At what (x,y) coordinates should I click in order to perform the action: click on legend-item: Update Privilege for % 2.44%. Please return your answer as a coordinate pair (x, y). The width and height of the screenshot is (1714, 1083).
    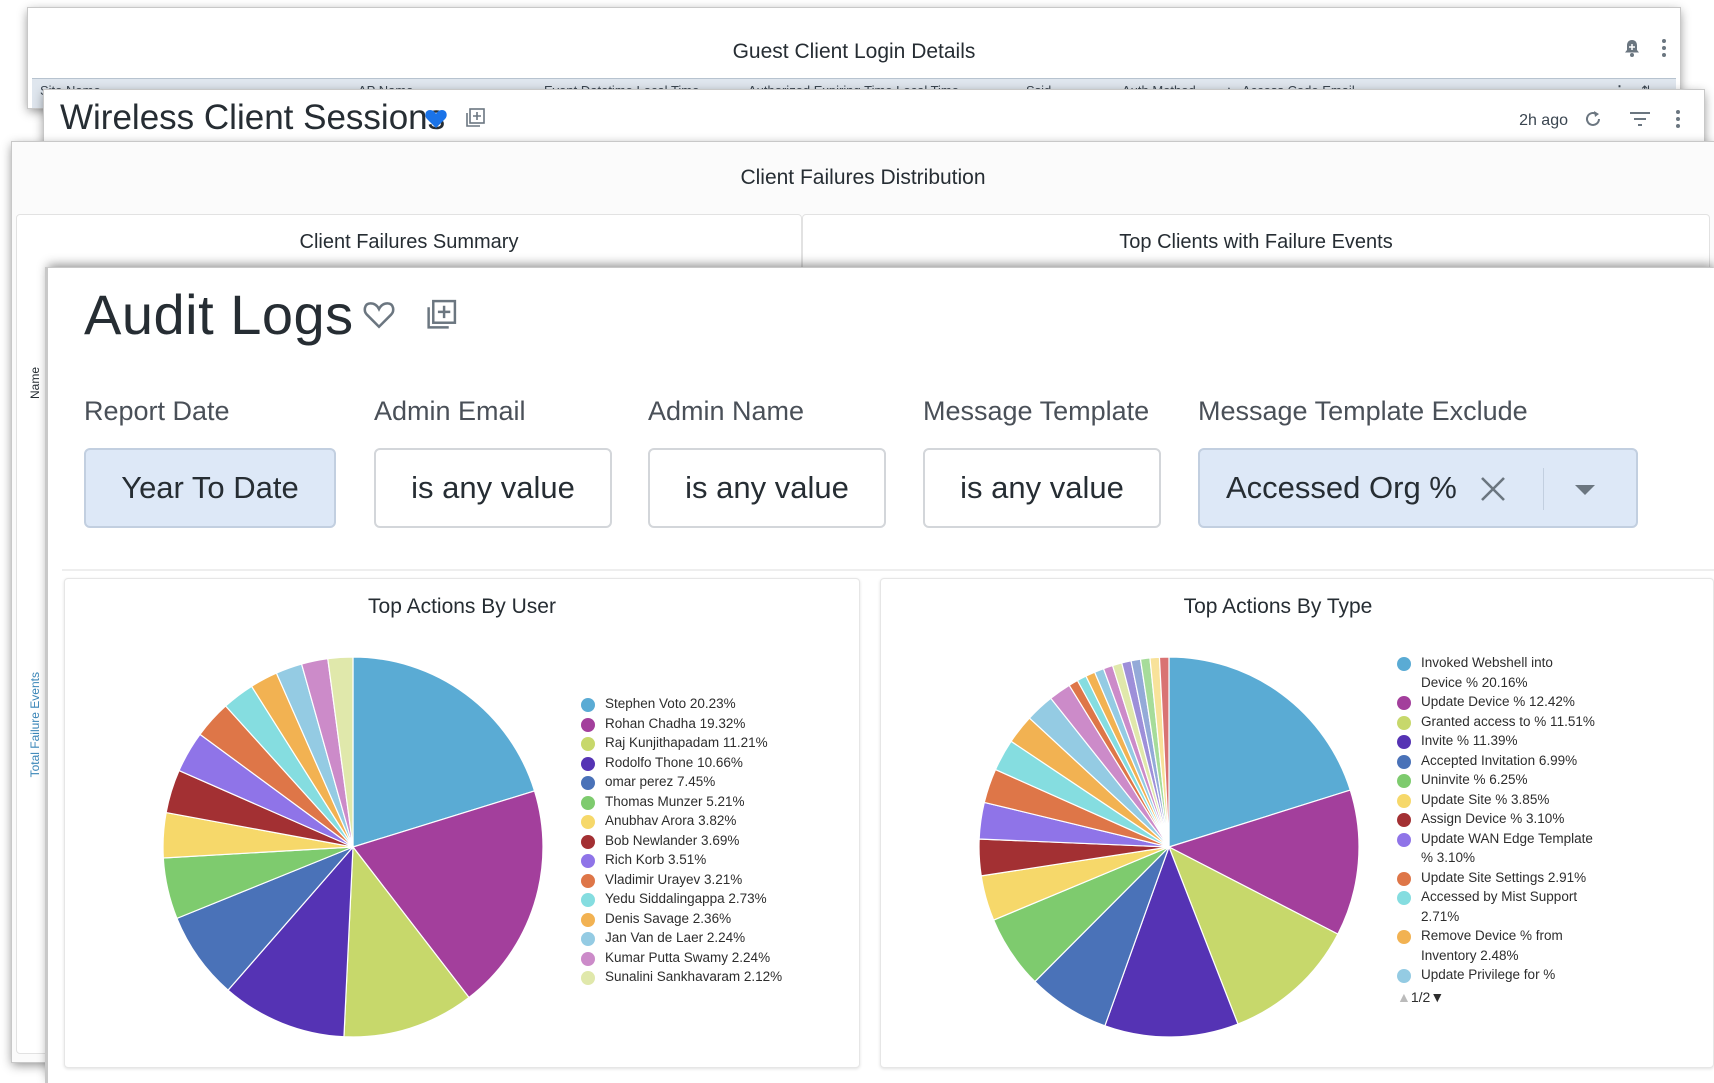
    Looking at the image, I should click on (1497, 974).